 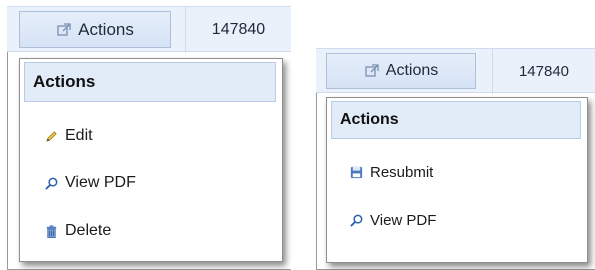 What do you see at coordinates (88, 230) in the screenshot?
I see `menu-item-label: Delete` at bounding box center [88, 230].